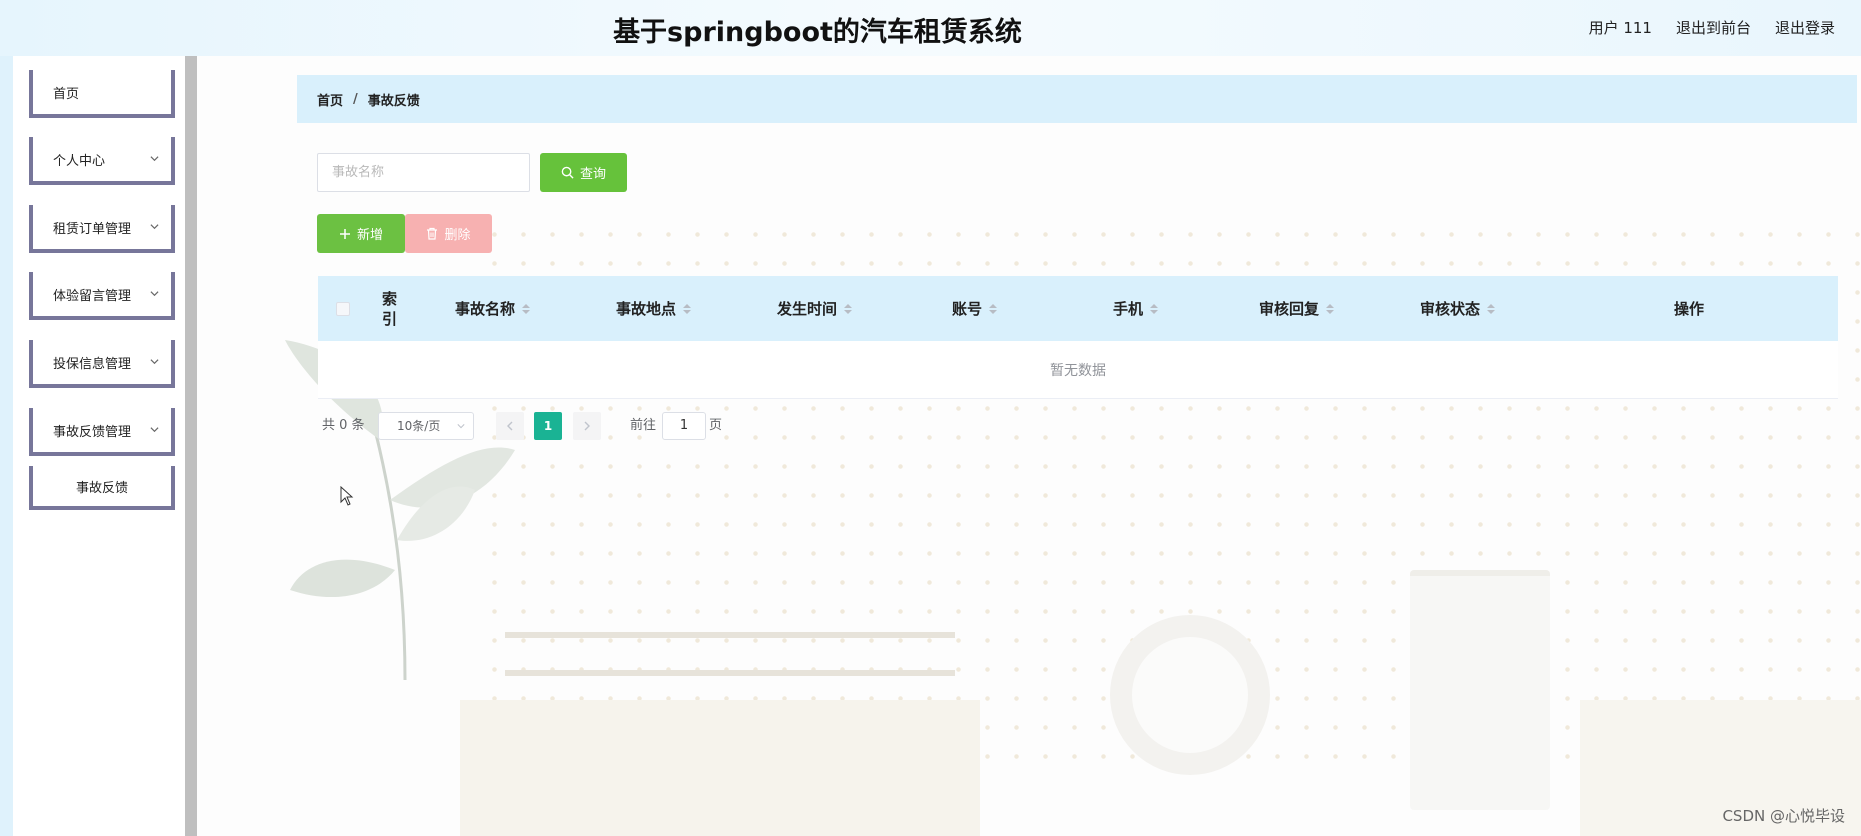 The width and height of the screenshot is (1861, 836). I want to click on chevron-right-icon, so click(587, 426).